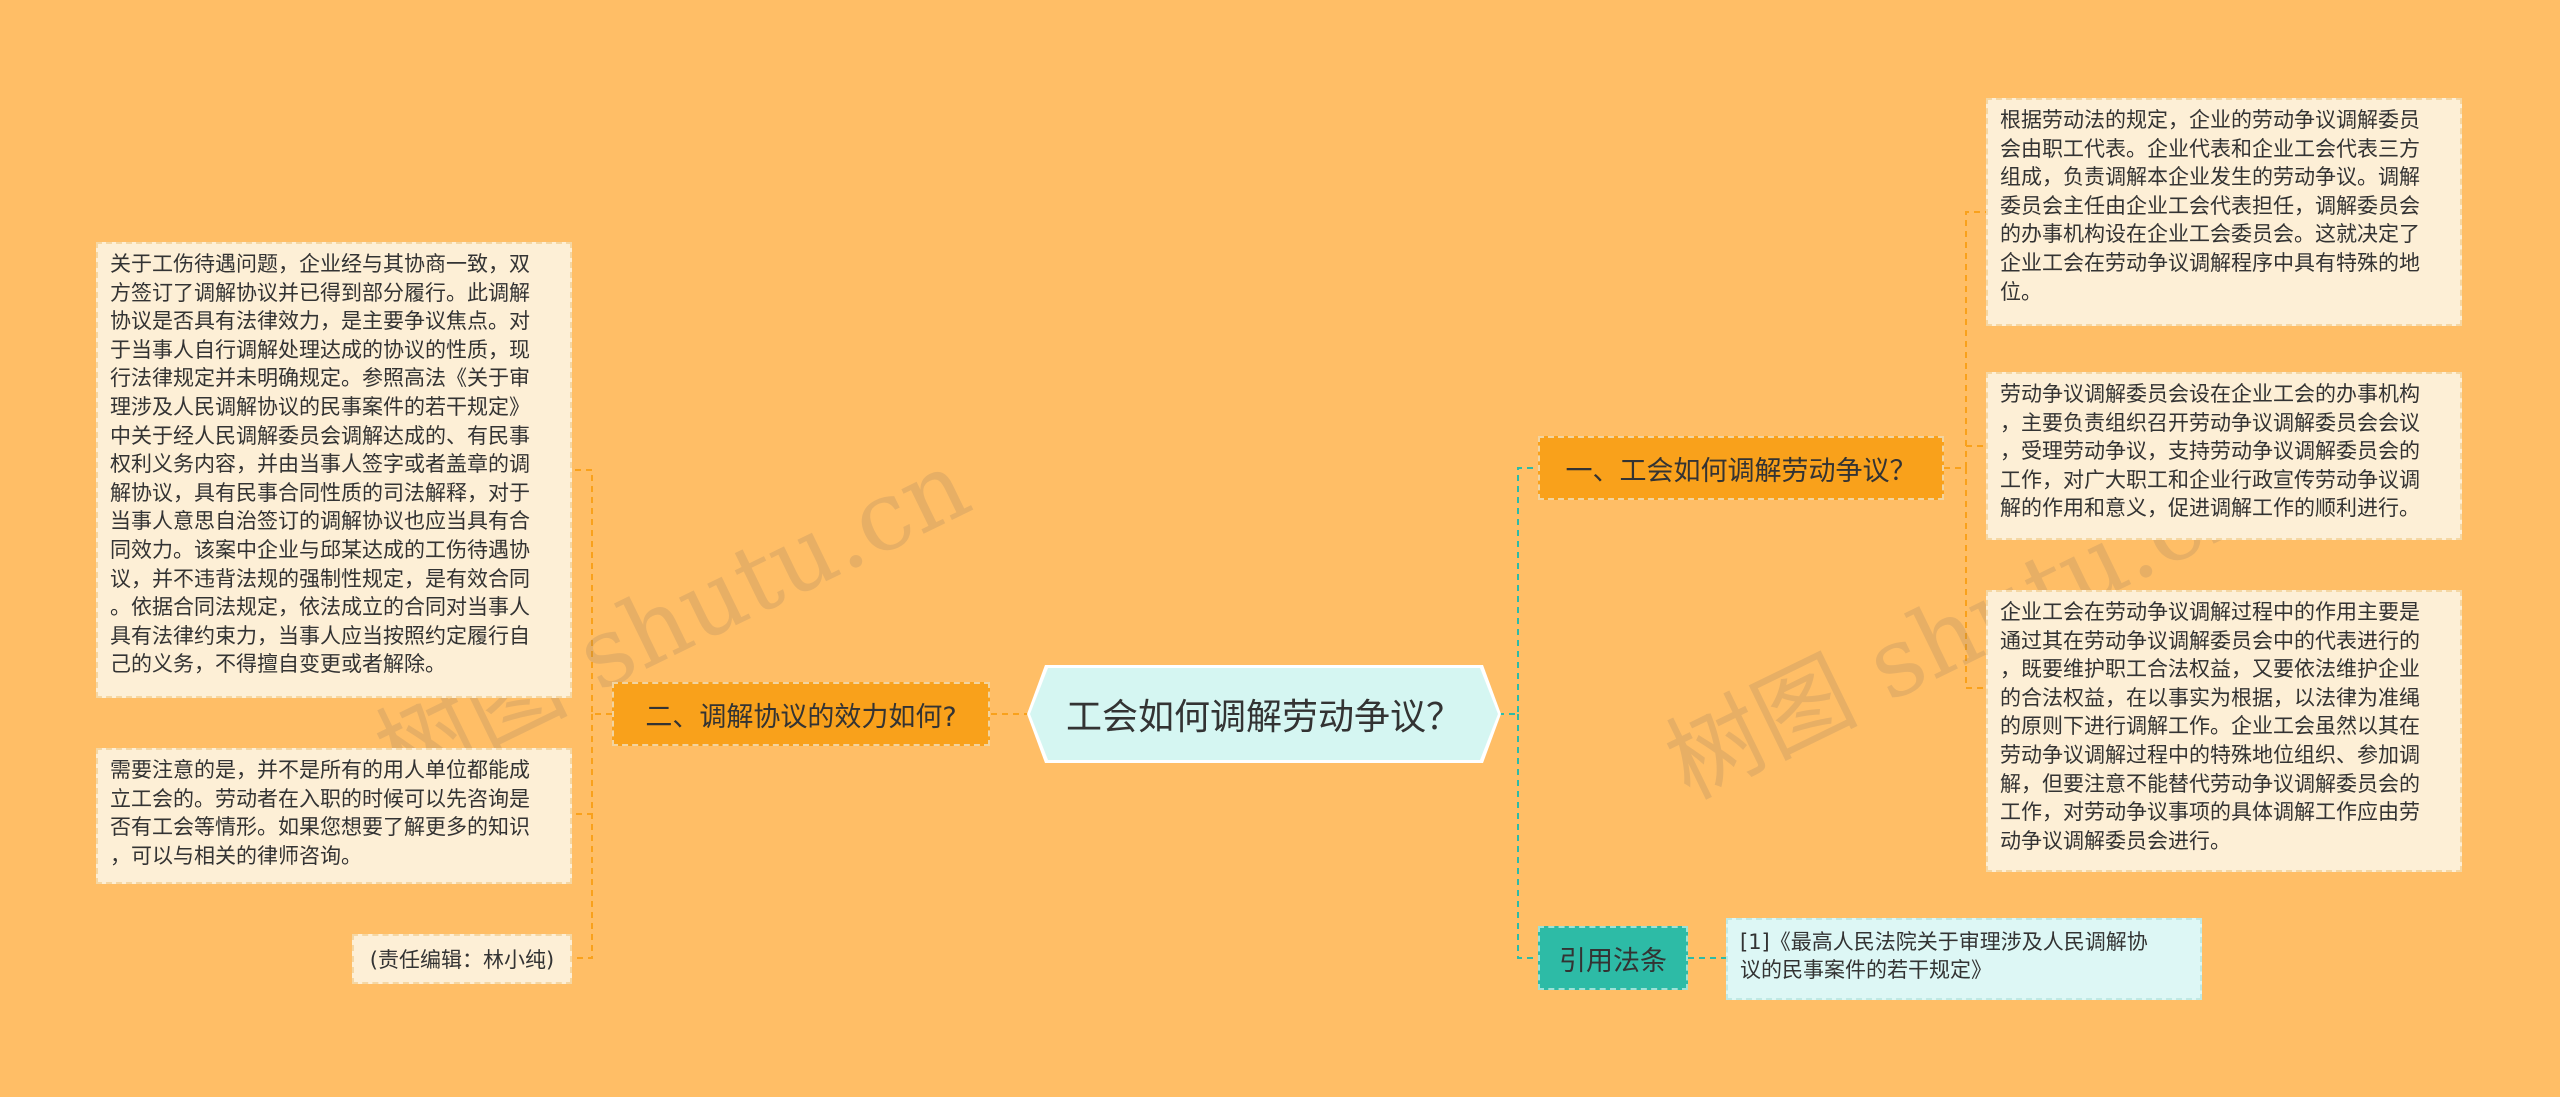  What do you see at coordinates (1518, 591) in the screenshot?
I see `connector-center-right` at bounding box center [1518, 591].